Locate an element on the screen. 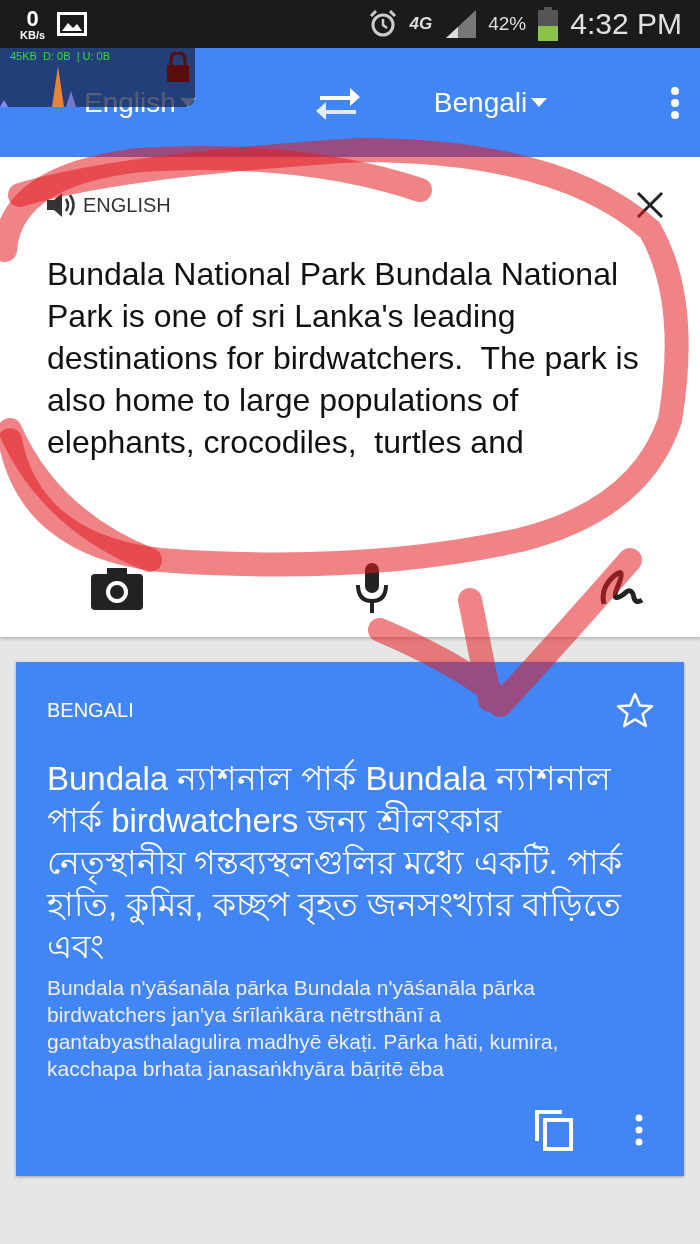 This screenshot has height=1244, width=700. network-stats: 45KB D: 0B | U: 0B is located at coordinates (60, 56).